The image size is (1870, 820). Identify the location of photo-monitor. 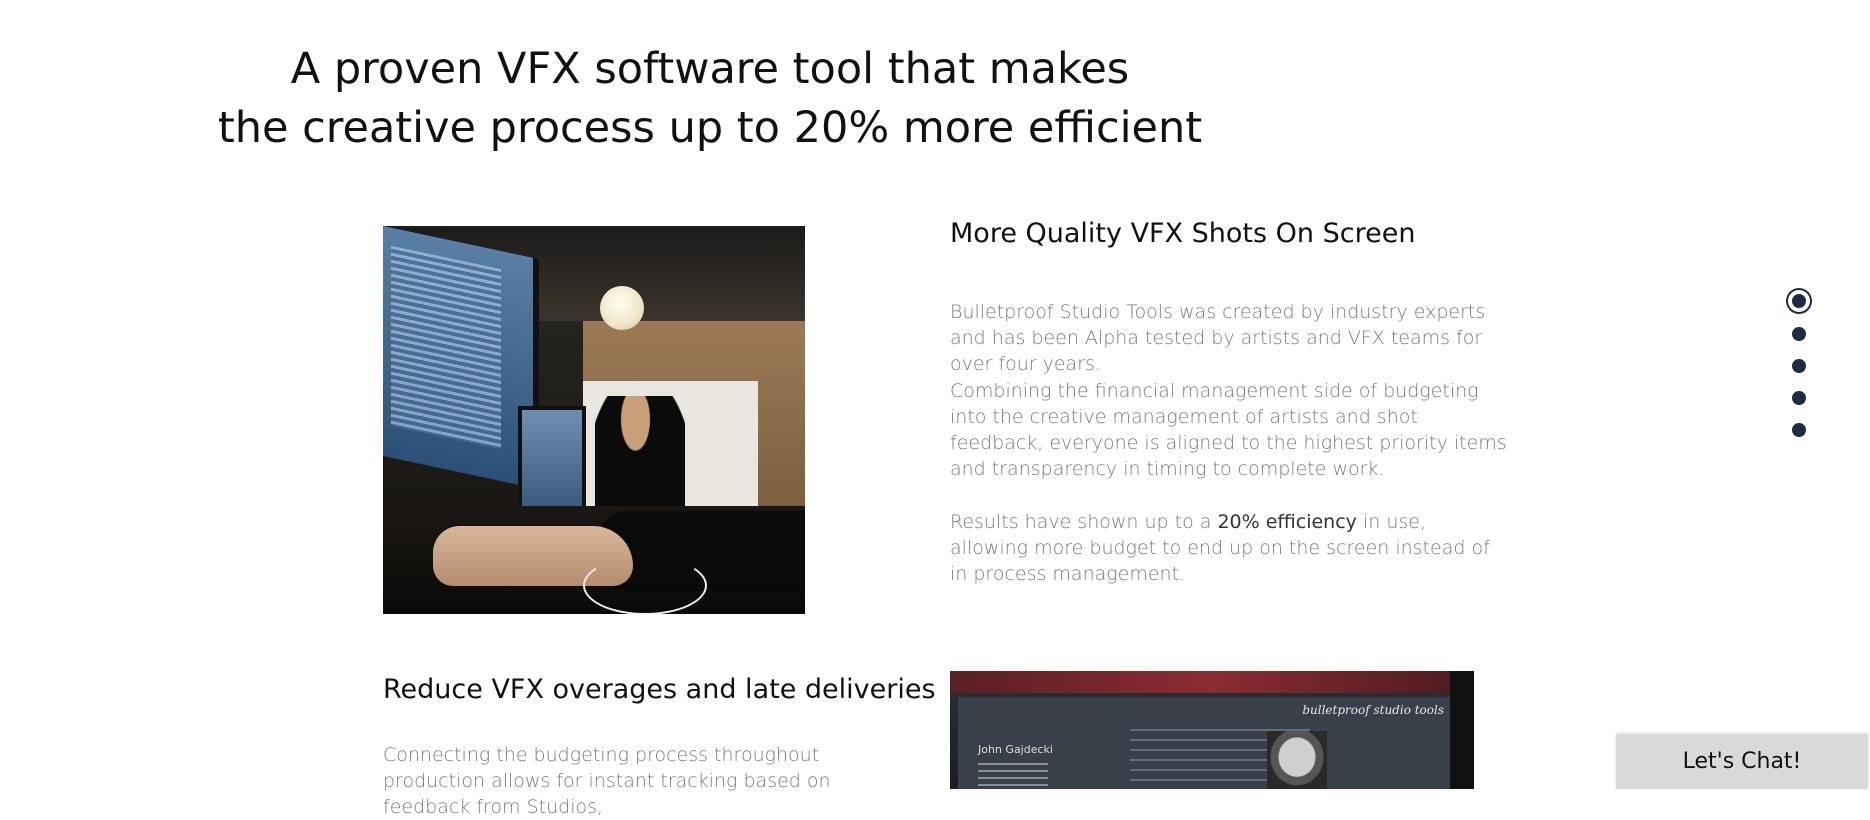
(461, 358).